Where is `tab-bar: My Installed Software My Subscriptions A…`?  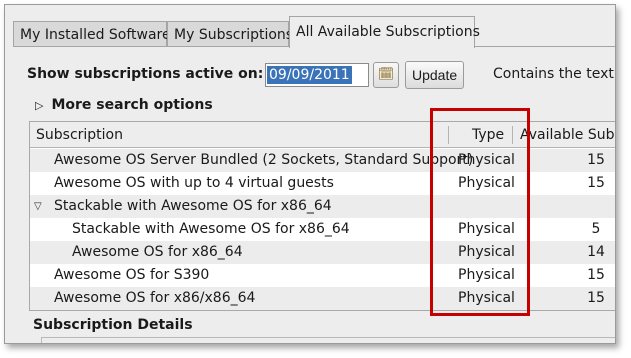
tab-bar: My Installed Software My Subscriptions A… is located at coordinates (314, 31).